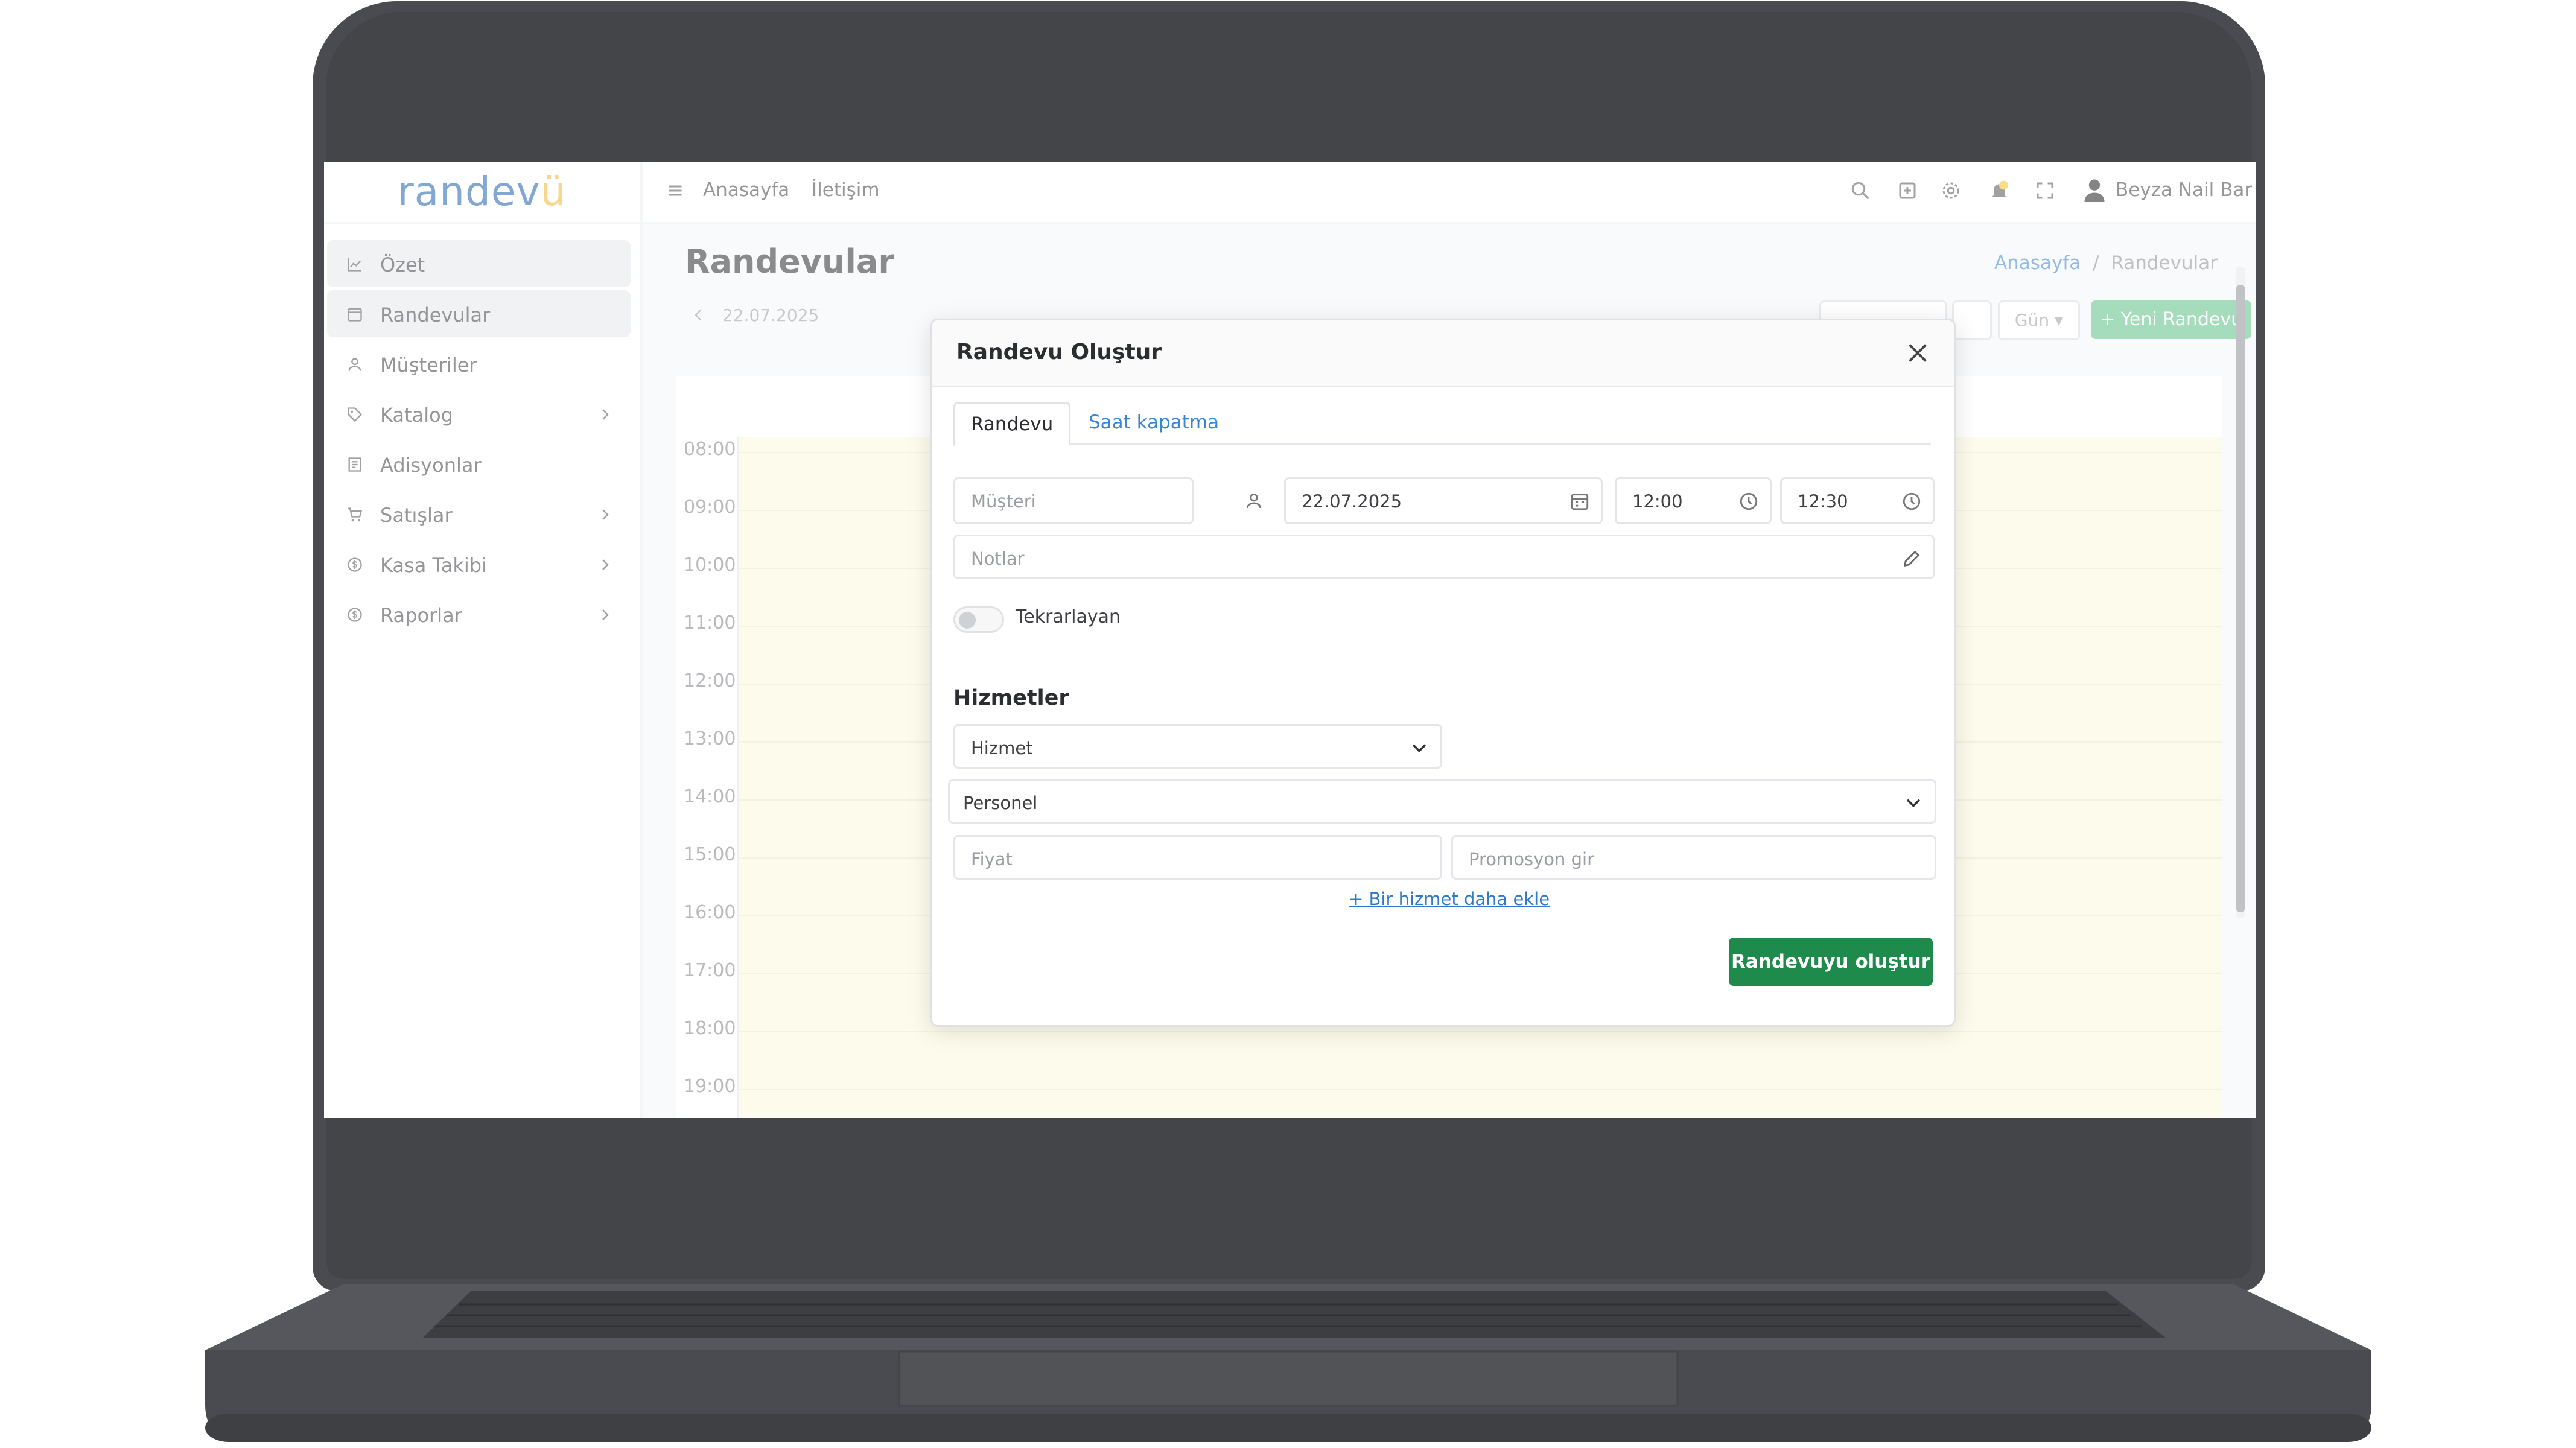 The width and height of the screenshot is (2576, 1448). What do you see at coordinates (1154, 422) in the screenshot?
I see `tab-saat-kapatma: Saat kapatma` at bounding box center [1154, 422].